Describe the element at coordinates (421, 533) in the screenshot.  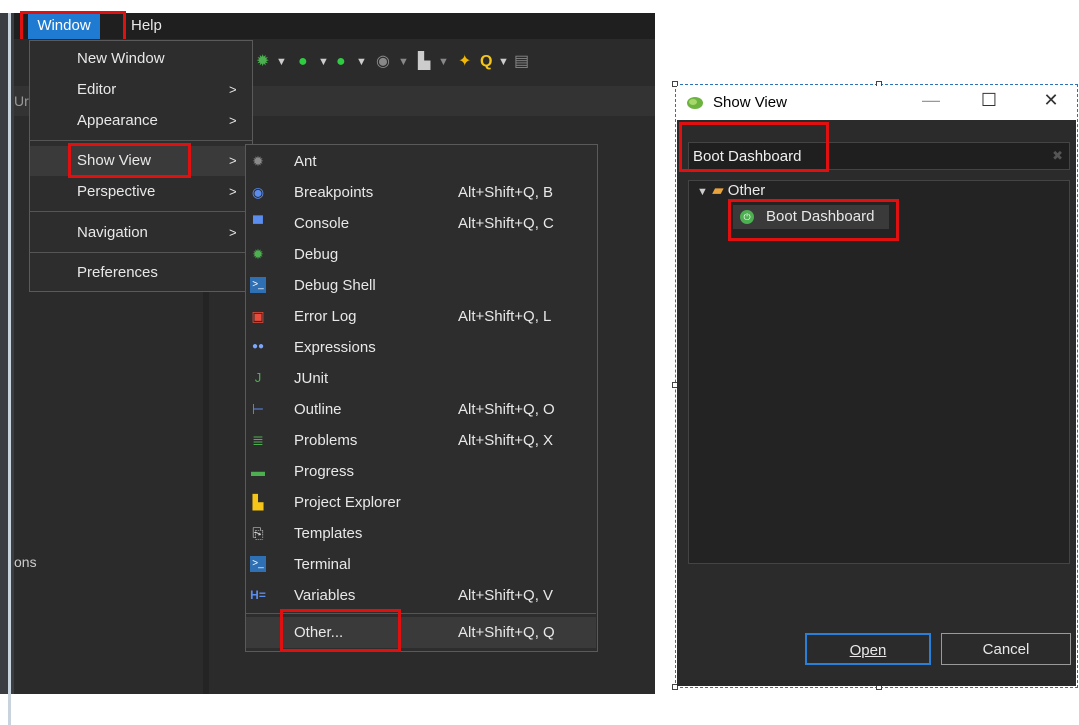
I see `view-item-templates: ⎘ Templates` at that location.